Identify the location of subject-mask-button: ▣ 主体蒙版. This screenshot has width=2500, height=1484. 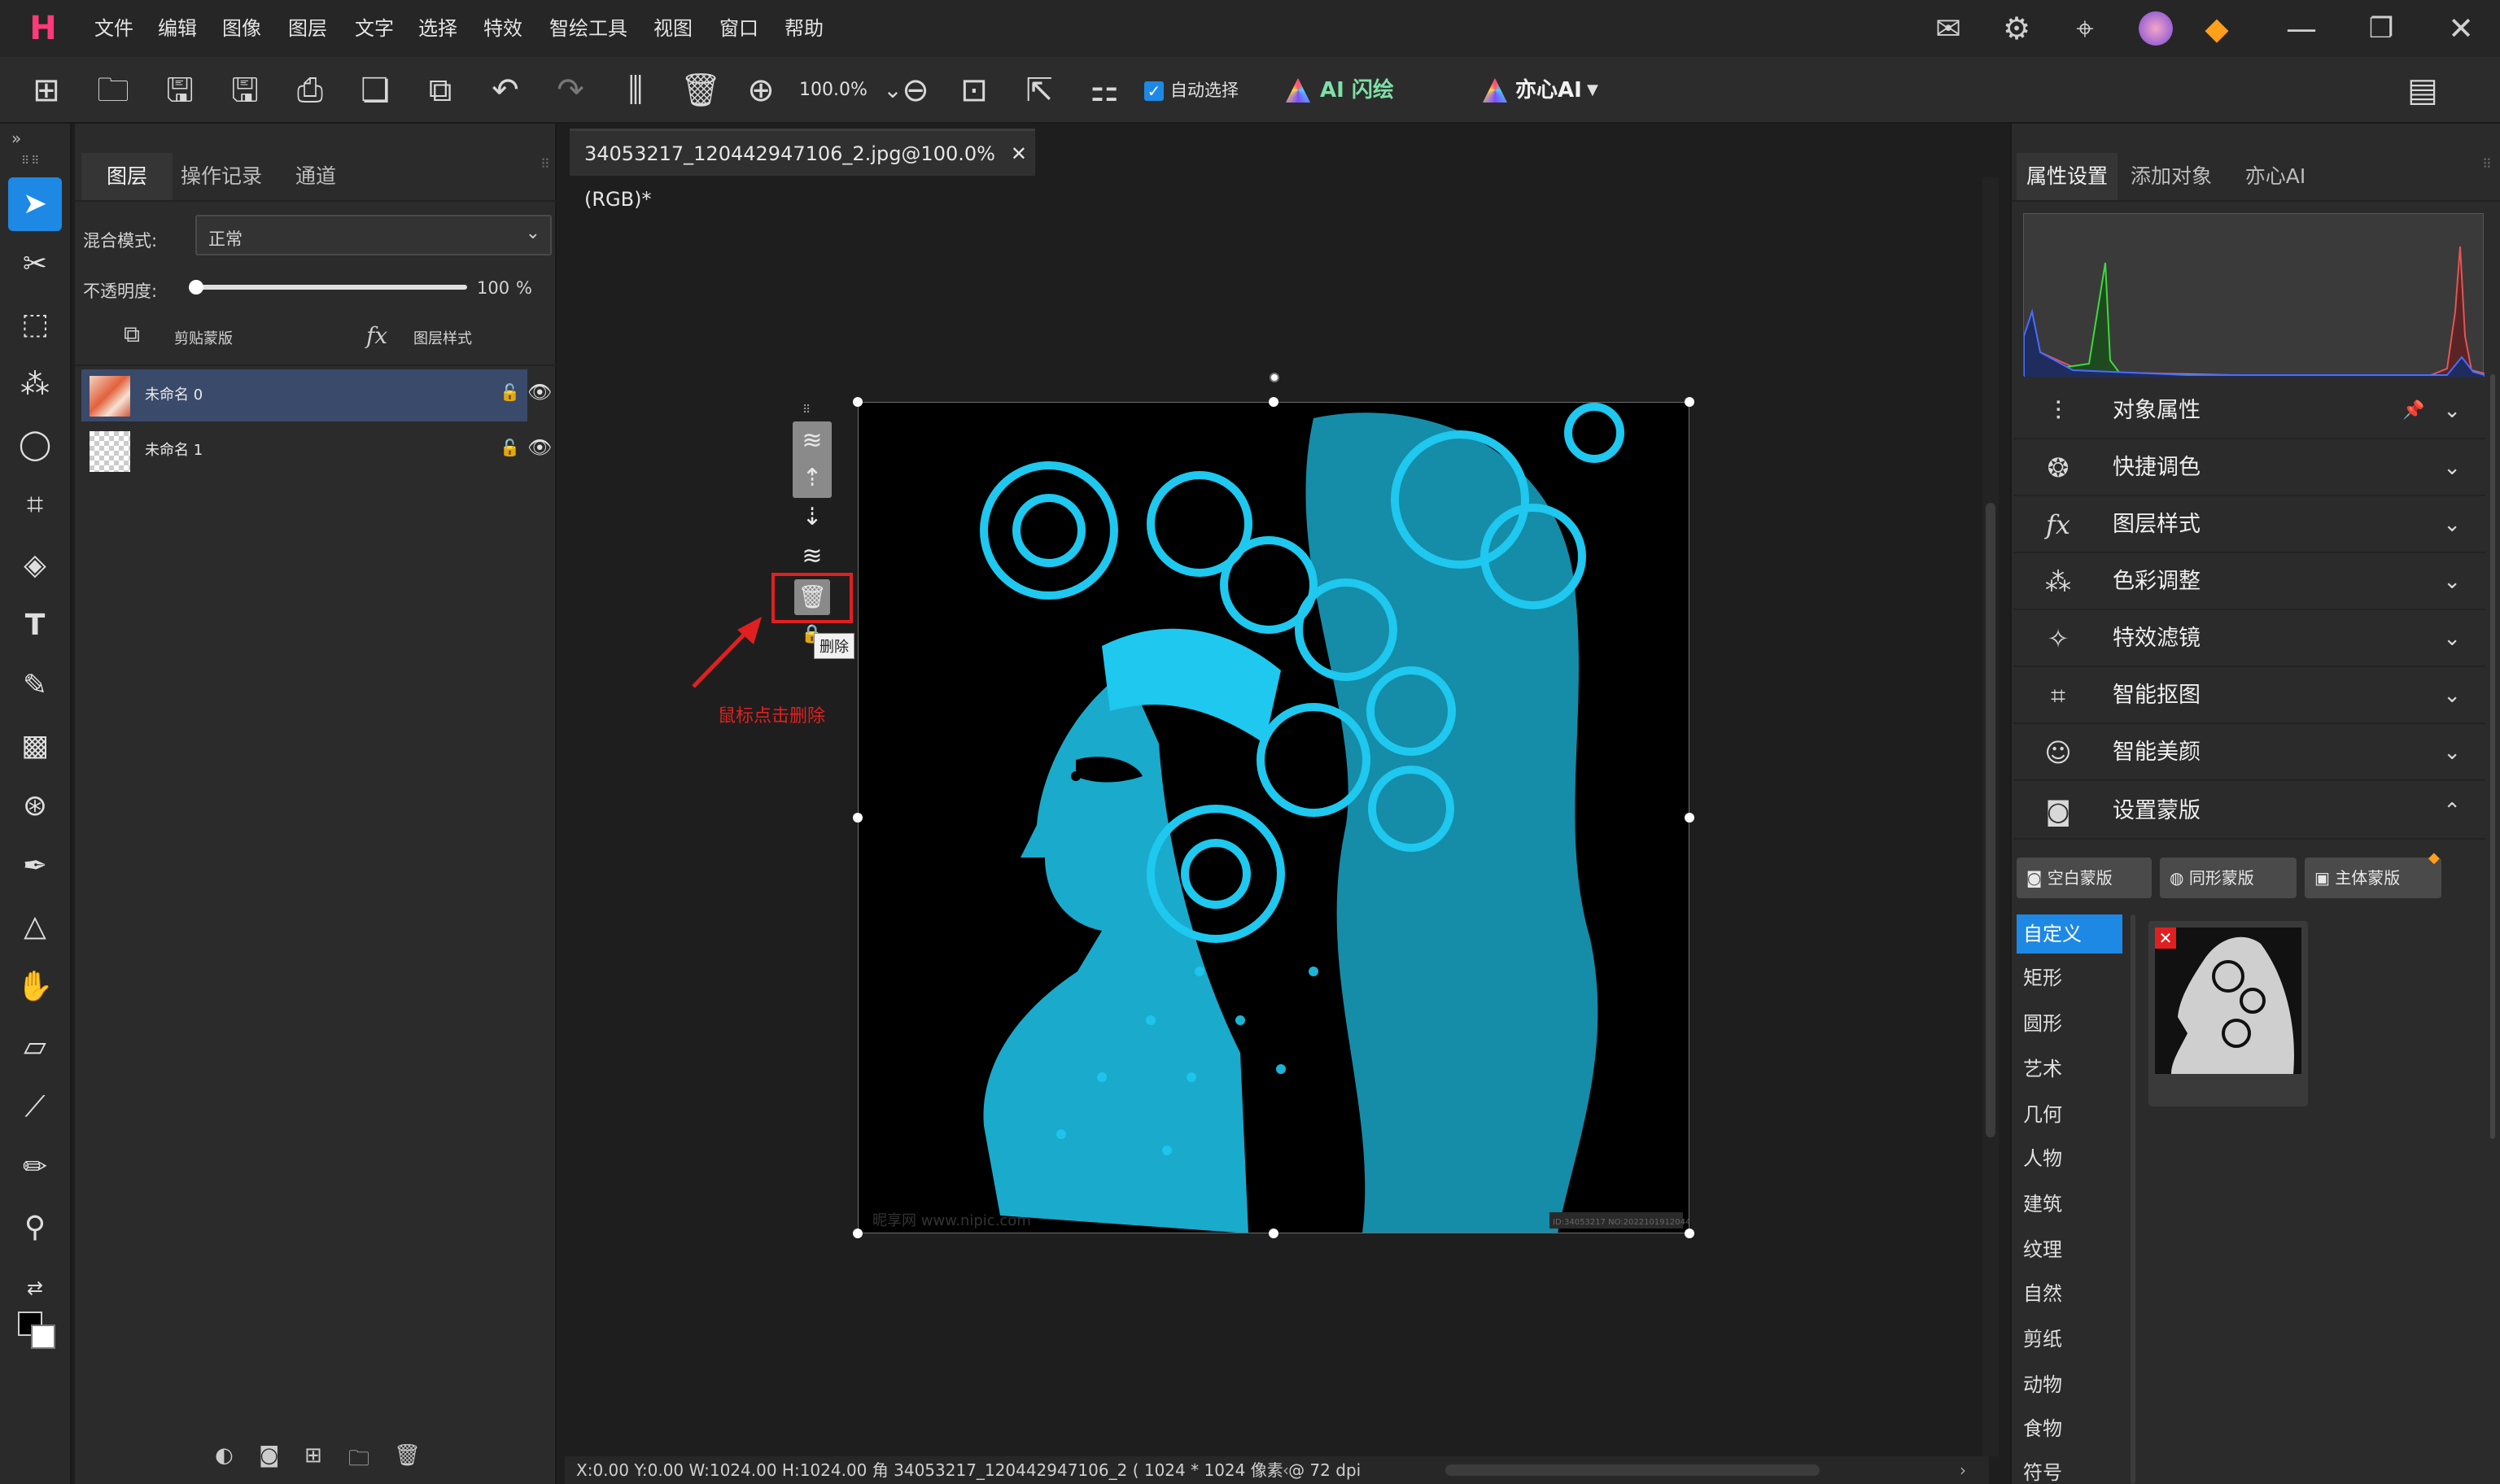
(2373, 878).